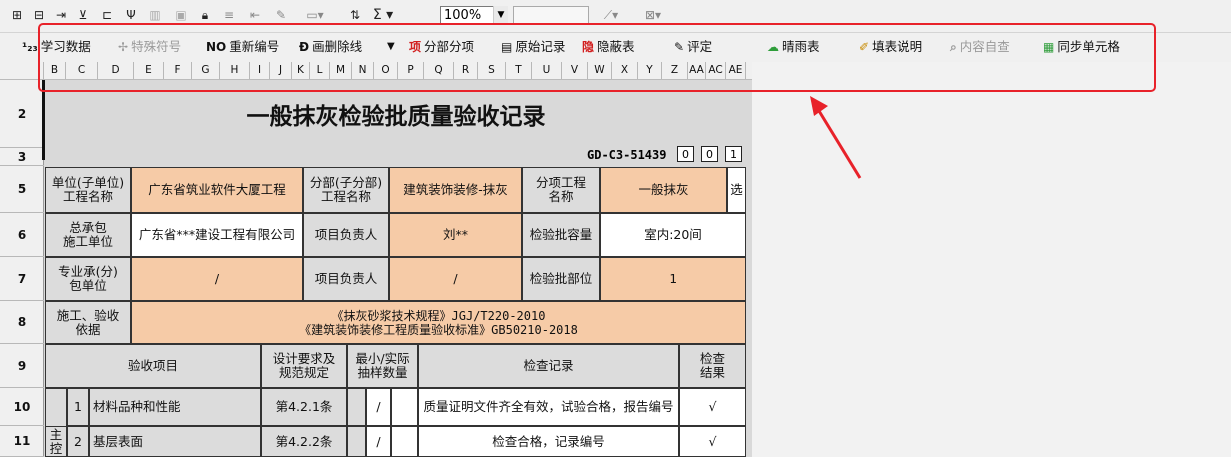  What do you see at coordinates (153, 366) in the screenshot?
I see `header-check-item: 验收项目` at bounding box center [153, 366].